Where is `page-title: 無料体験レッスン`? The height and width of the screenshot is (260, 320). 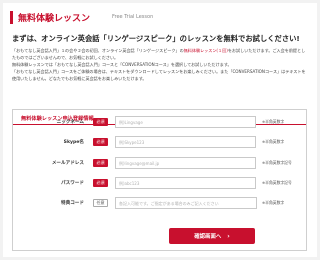
page-title: 無料体験レッスン is located at coordinates (54, 18).